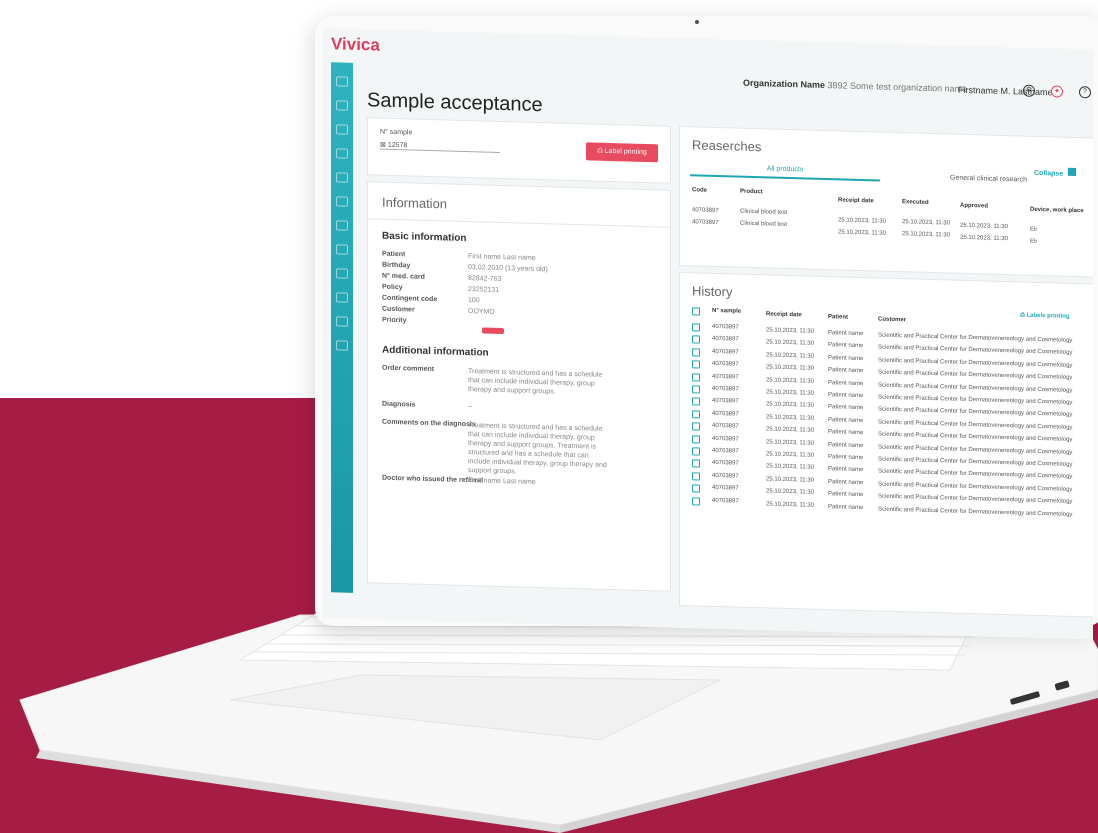 The image size is (1098, 833). What do you see at coordinates (484, 290) in the screenshot?
I see `field-value: 23252131` at bounding box center [484, 290].